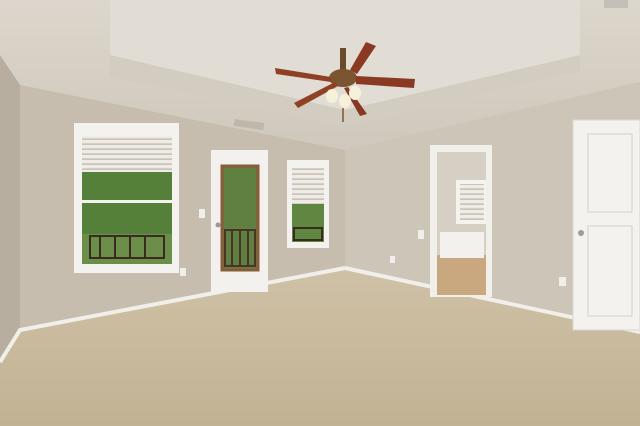 The height and width of the screenshot is (426, 640). I want to click on light-switch-left, so click(202, 213).